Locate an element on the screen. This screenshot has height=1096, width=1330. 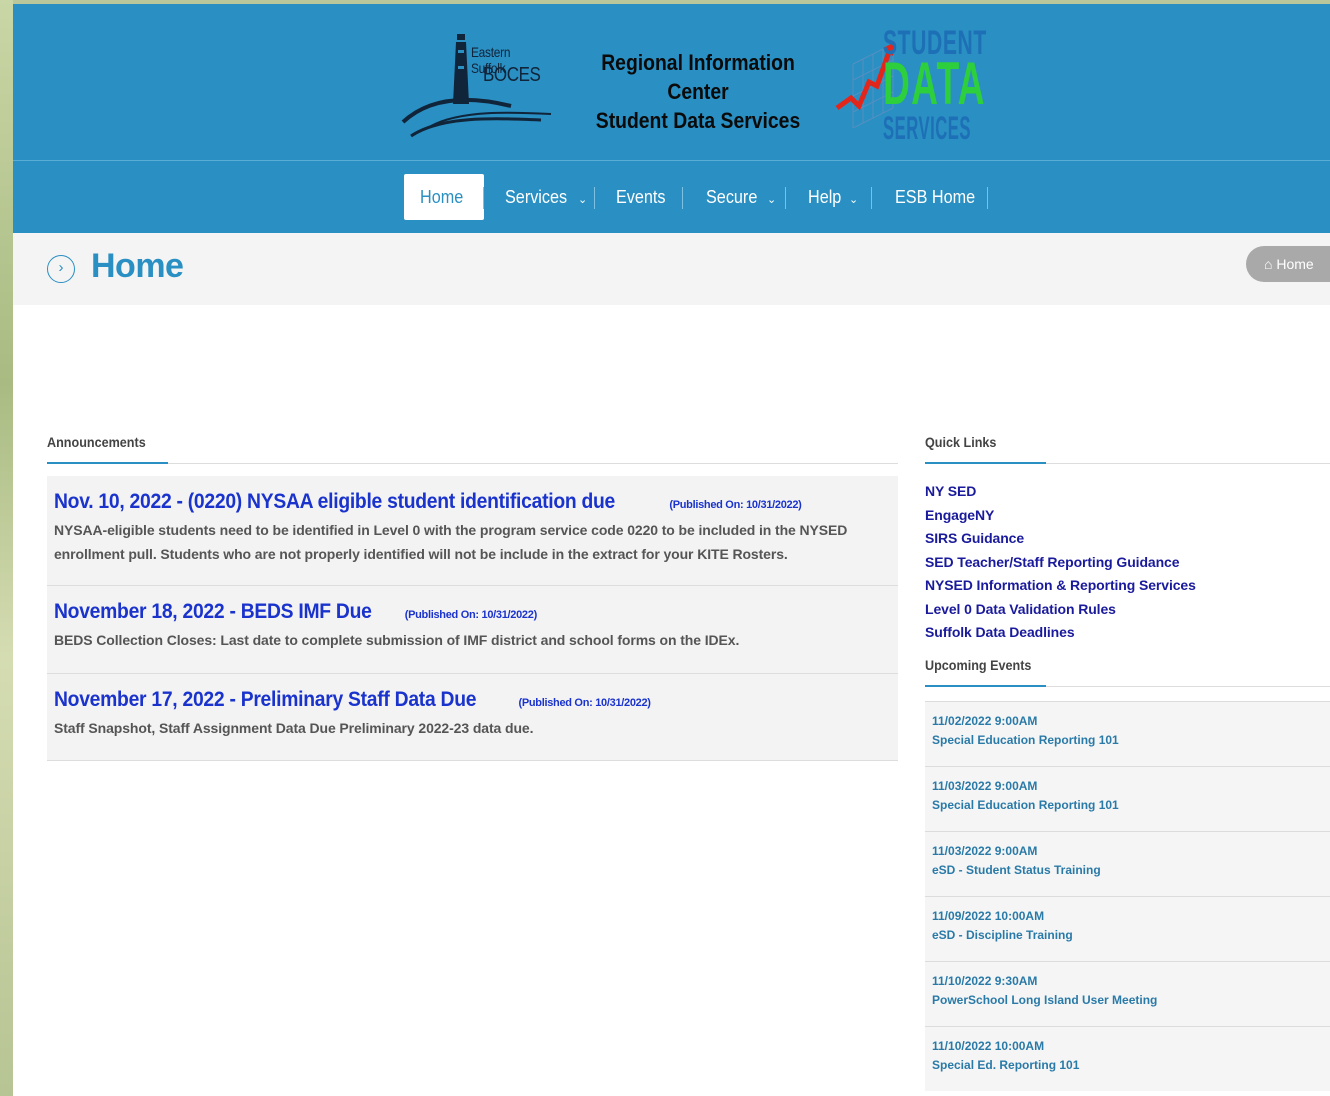
nav-esb-home: ESB Home is located at coordinates (939, 197).